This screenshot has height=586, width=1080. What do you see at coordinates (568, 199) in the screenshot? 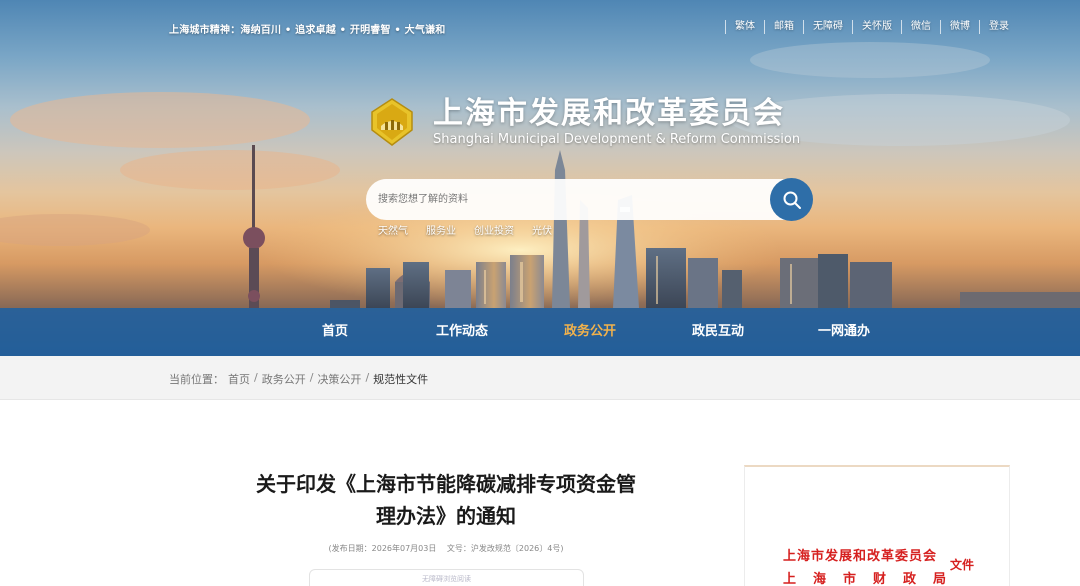
I see `search-input` at bounding box center [568, 199].